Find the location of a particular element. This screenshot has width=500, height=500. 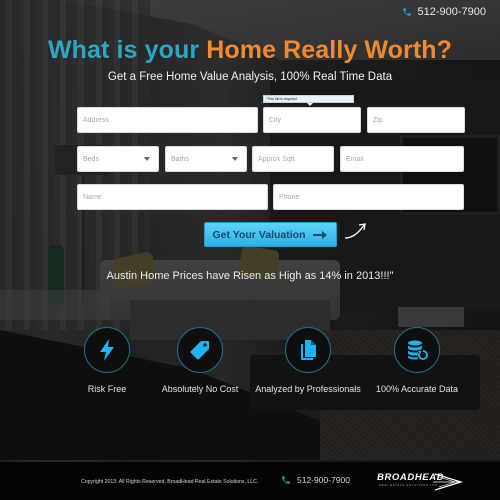

email-field is located at coordinates (402, 159).